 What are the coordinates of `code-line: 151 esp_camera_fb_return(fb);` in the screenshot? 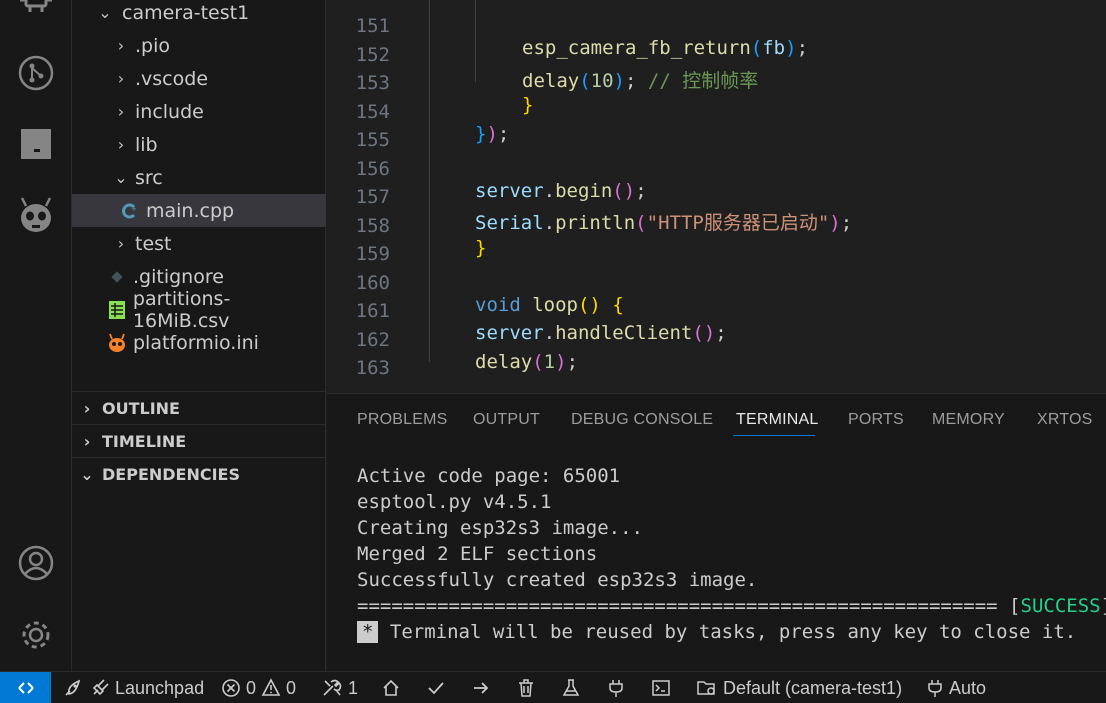 It's located at (716, 29).